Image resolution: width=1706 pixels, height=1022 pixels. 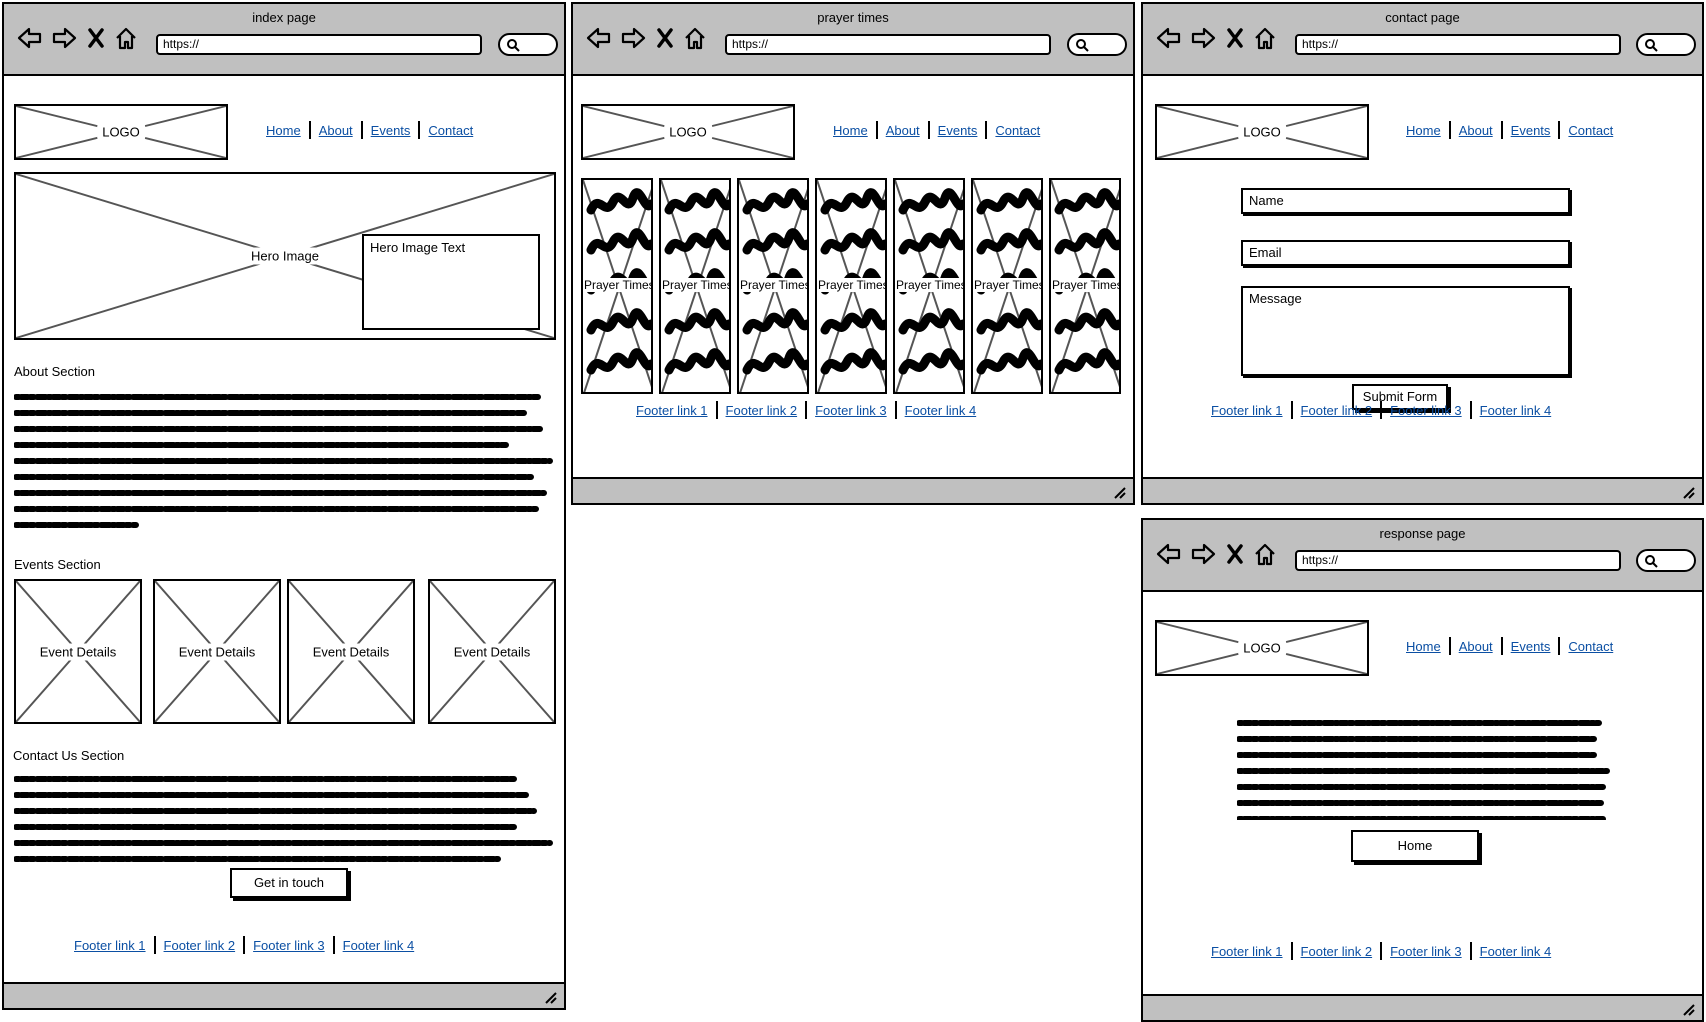 I want to click on logo-label: LOGO, so click(x=1262, y=648).